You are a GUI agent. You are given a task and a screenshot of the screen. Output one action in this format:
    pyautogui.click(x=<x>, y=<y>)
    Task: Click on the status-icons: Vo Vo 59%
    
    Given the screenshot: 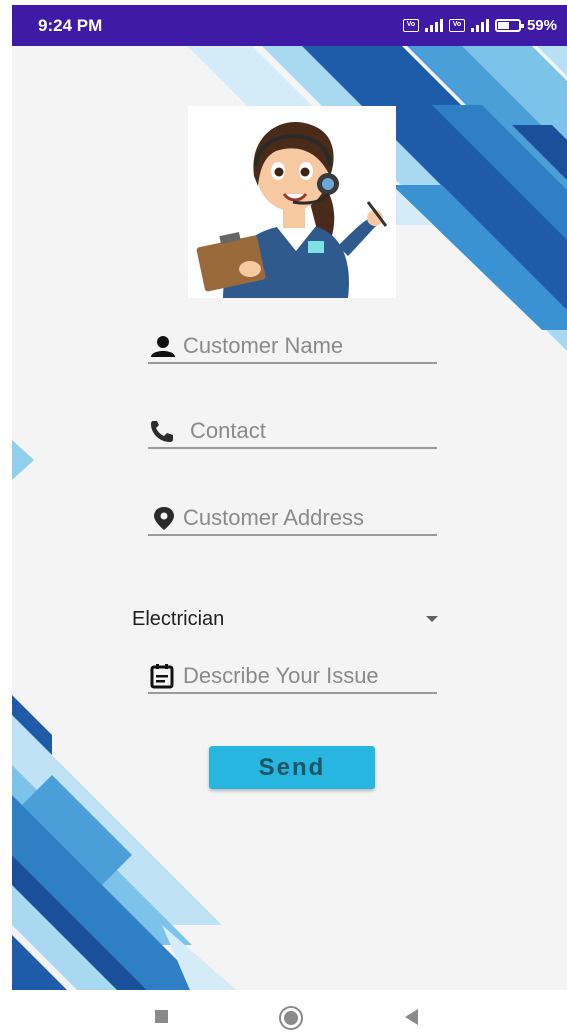 What is the action you would take?
    pyautogui.click(x=479, y=25)
    